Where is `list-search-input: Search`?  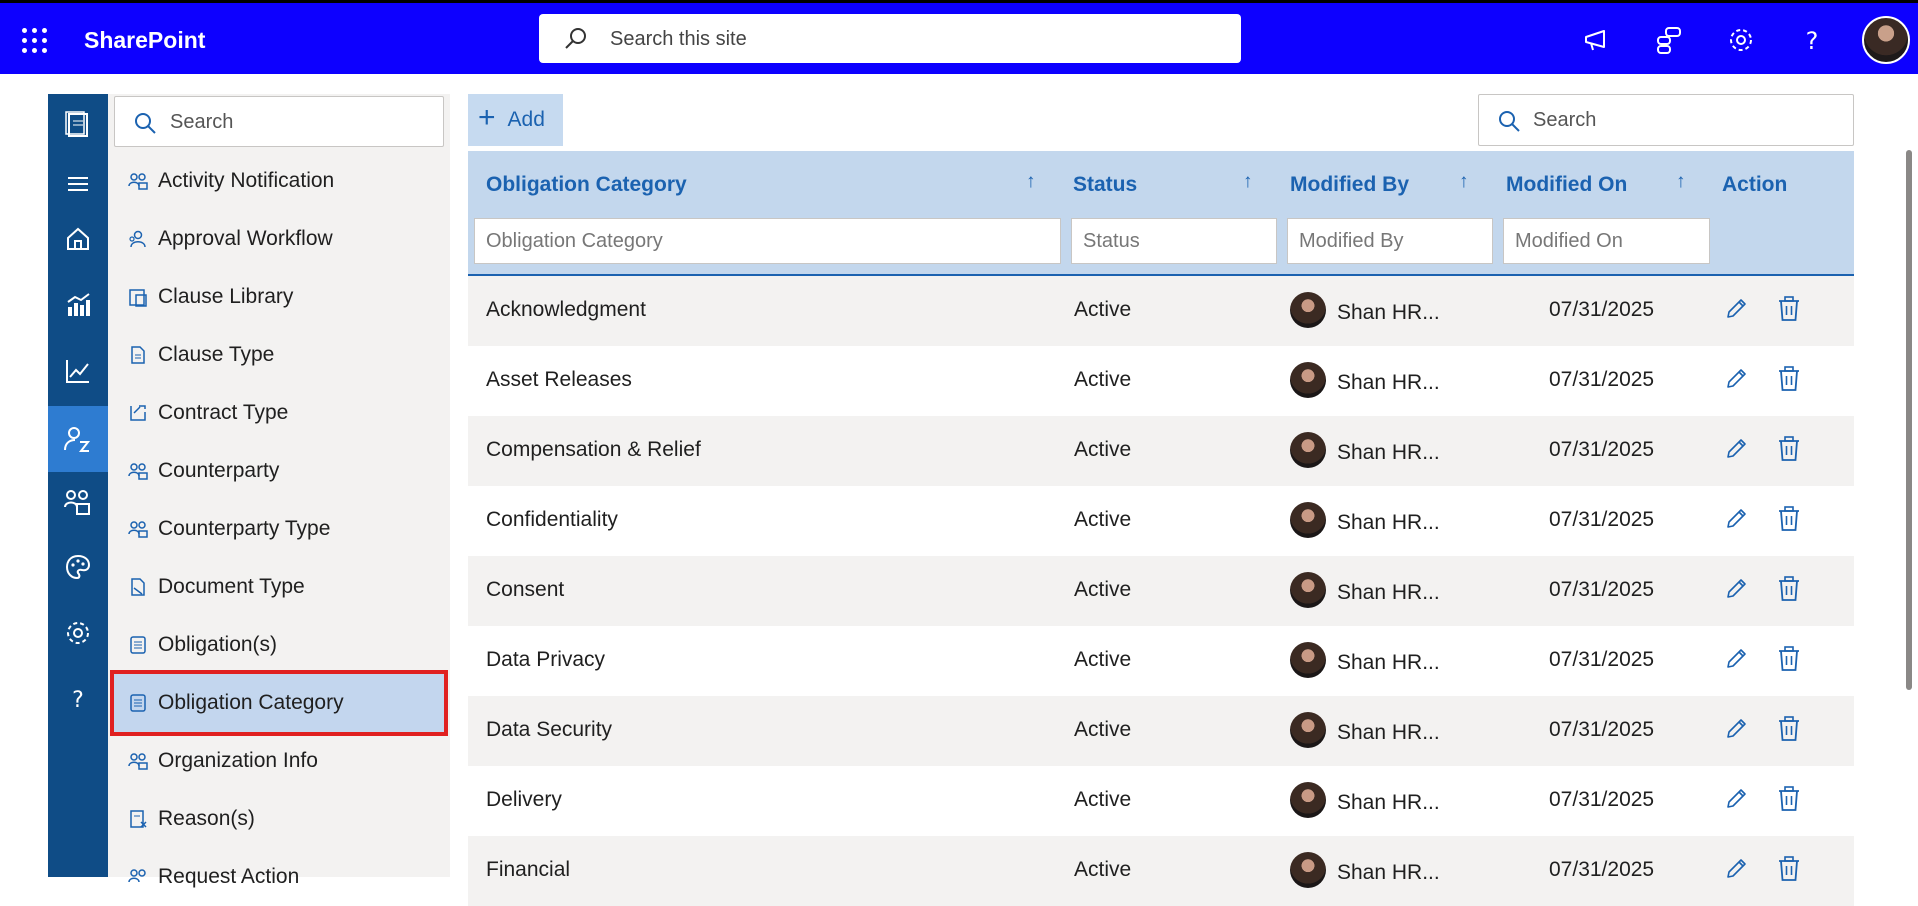
list-search-input: Search is located at coordinates (279, 121).